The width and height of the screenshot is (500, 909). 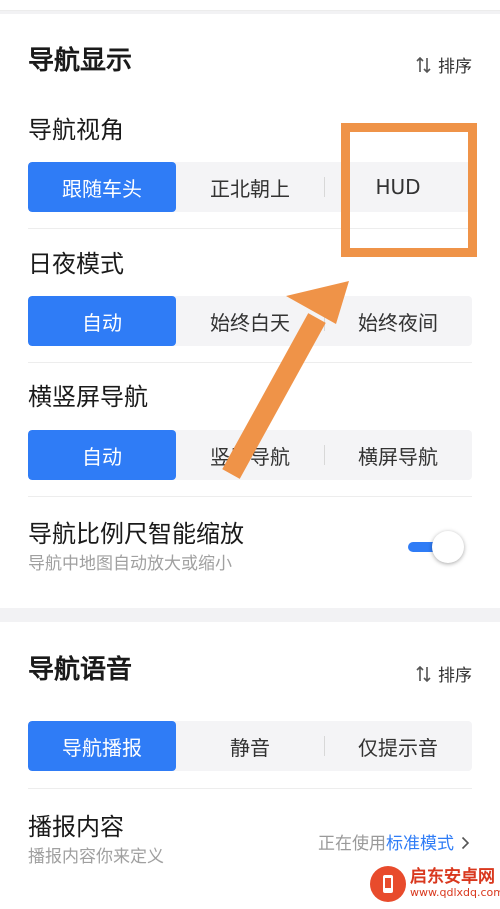 What do you see at coordinates (452, 877) in the screenshot?
I see `watermark-name: 启东安卓网` at bounding box center [452, 877].